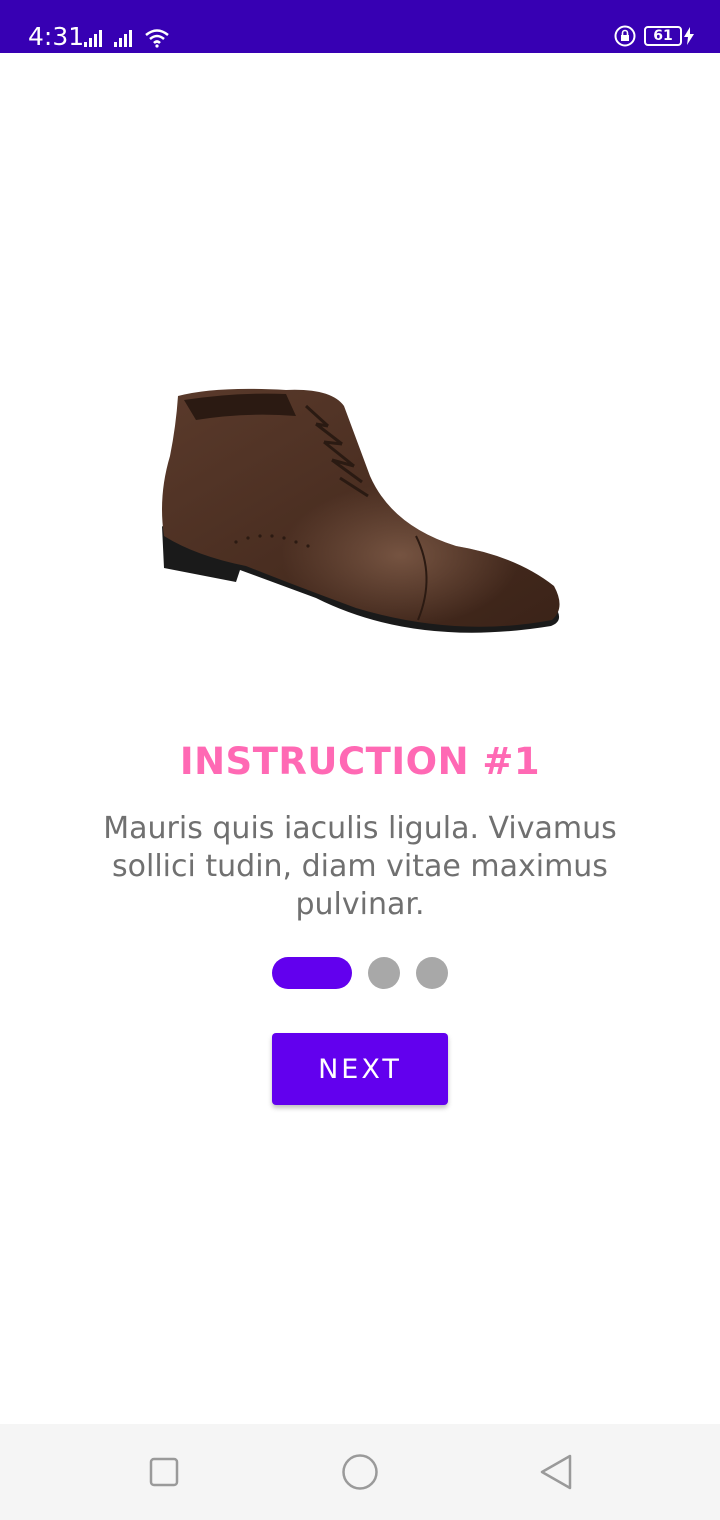 The width and height of the screenshot is (720, 1520). I want to click on wifi-icon, so click(157, 38).